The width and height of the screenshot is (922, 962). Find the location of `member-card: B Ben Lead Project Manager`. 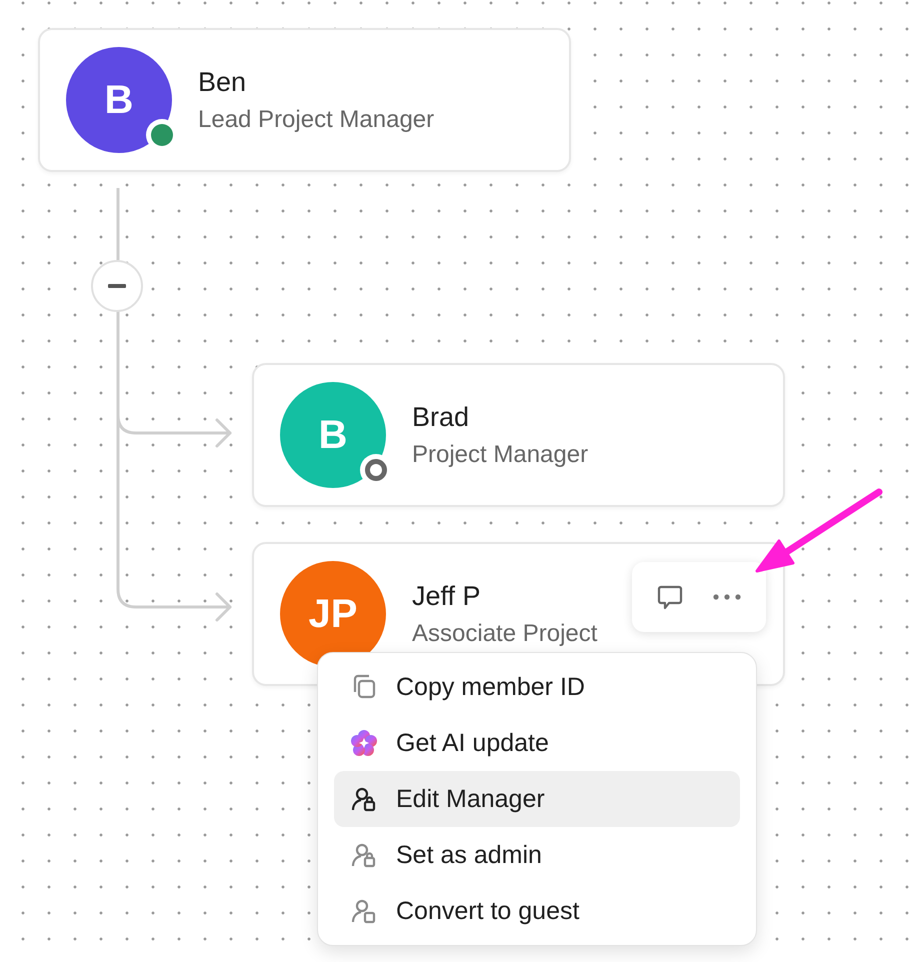

member-card: B Ben Lead Project Manager is located at coordinates (304, 100).